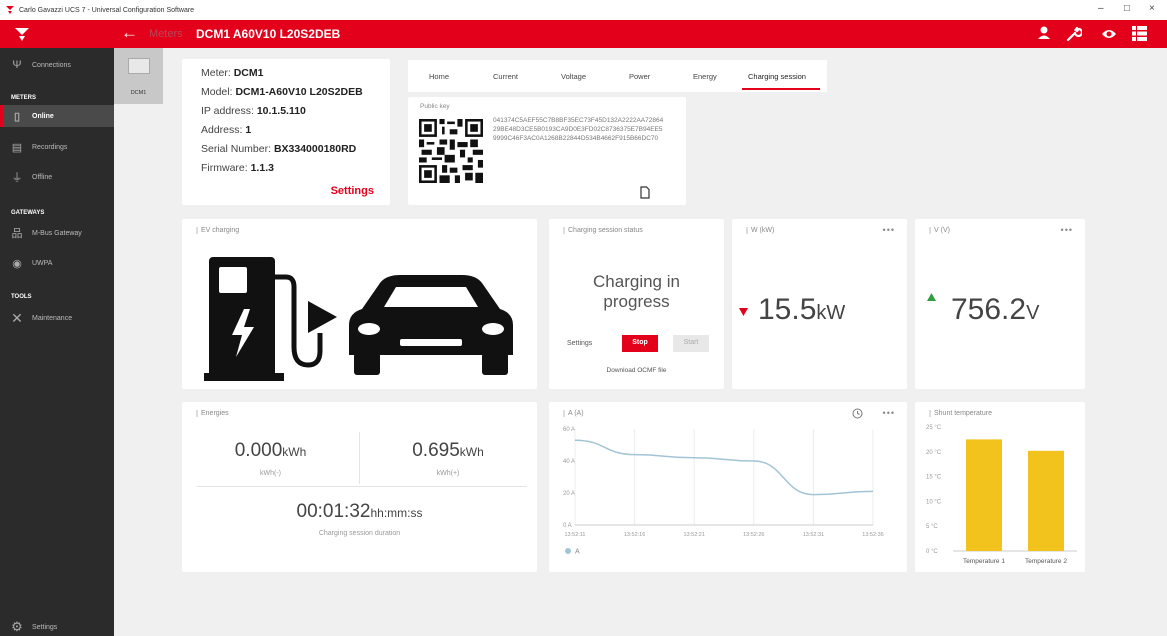 The height and width of the screenshot is (636, 1167). Describe the element at coordinates (577, 552) in the screenshot. I see `legend-label: A` at that location.